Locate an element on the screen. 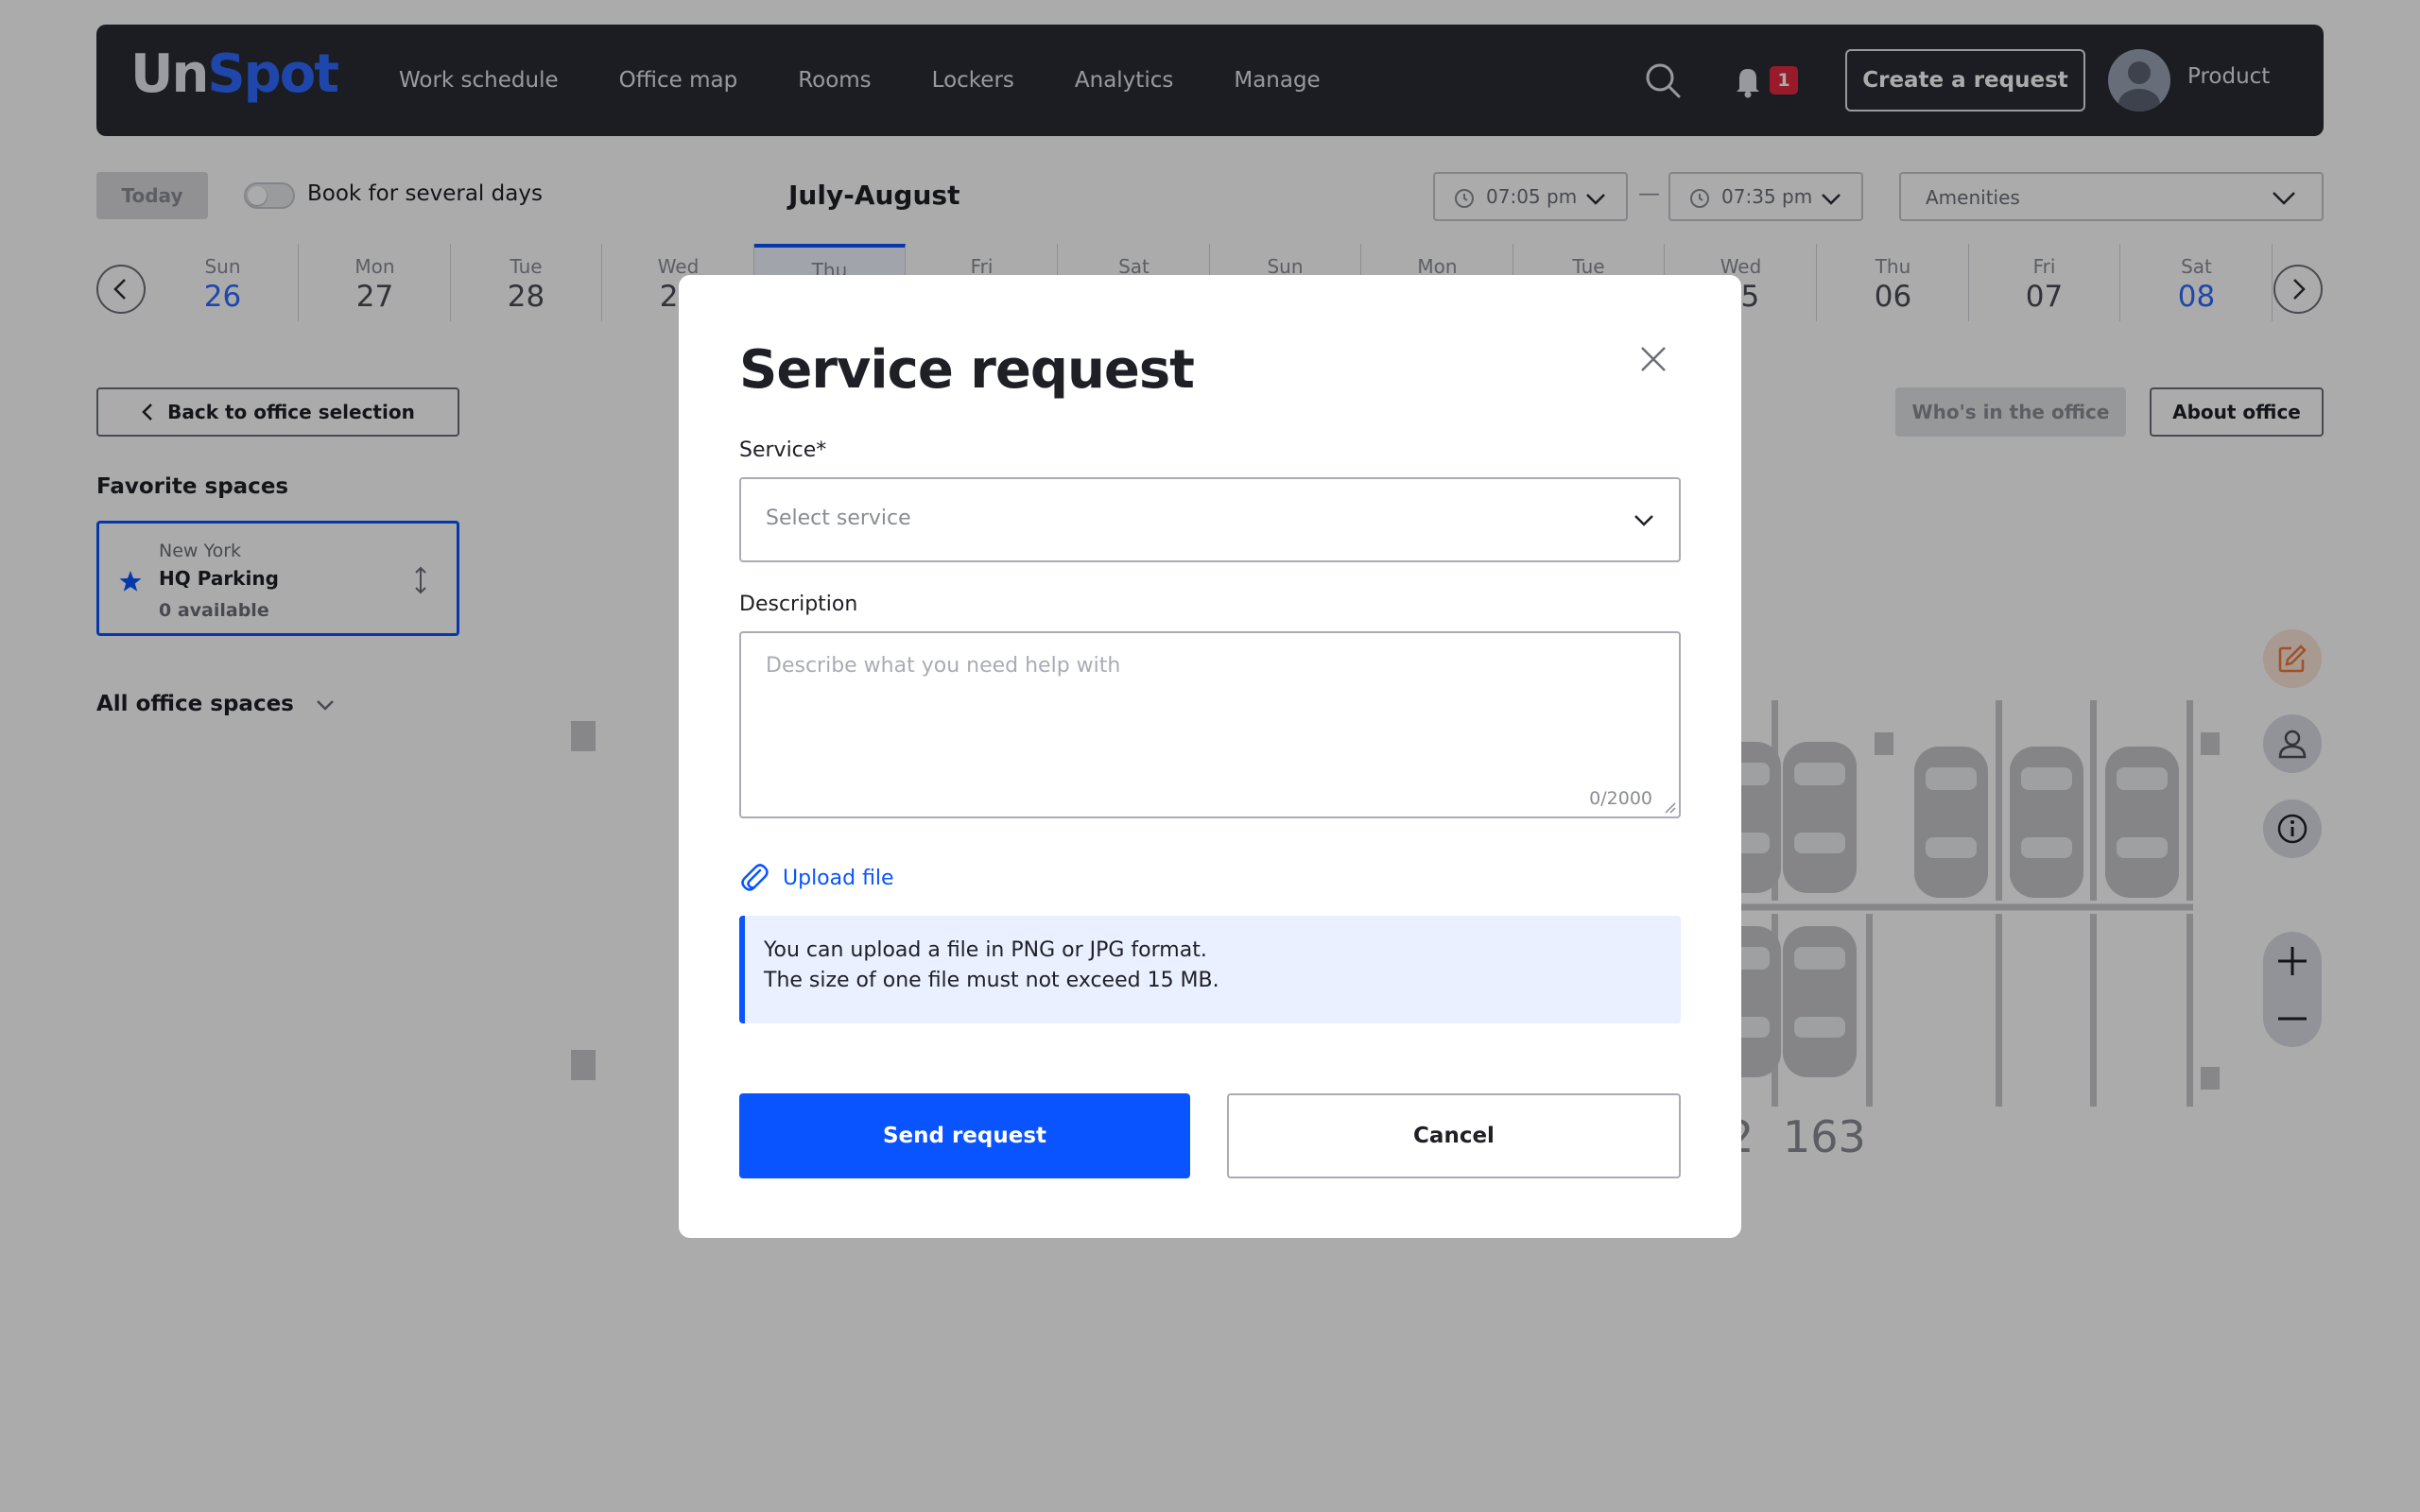 Image resolution: width=2420 pixels, height=1512 pixels. paperclip-icon is located at coordinates (755, 877).